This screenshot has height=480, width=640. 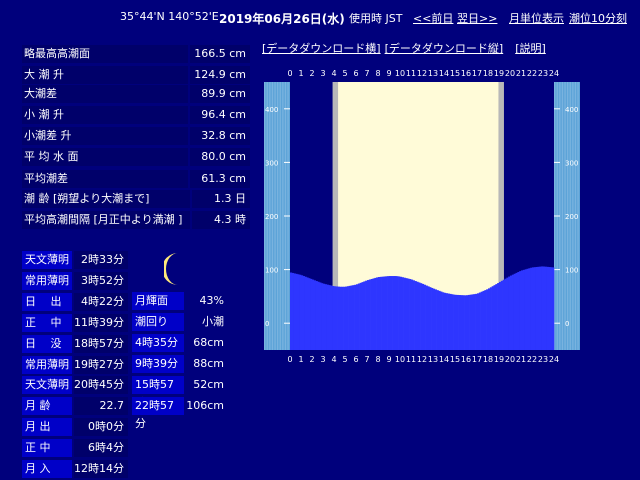 I want to click on stat-value: 32.8 cm, so click(x=220, y=136).